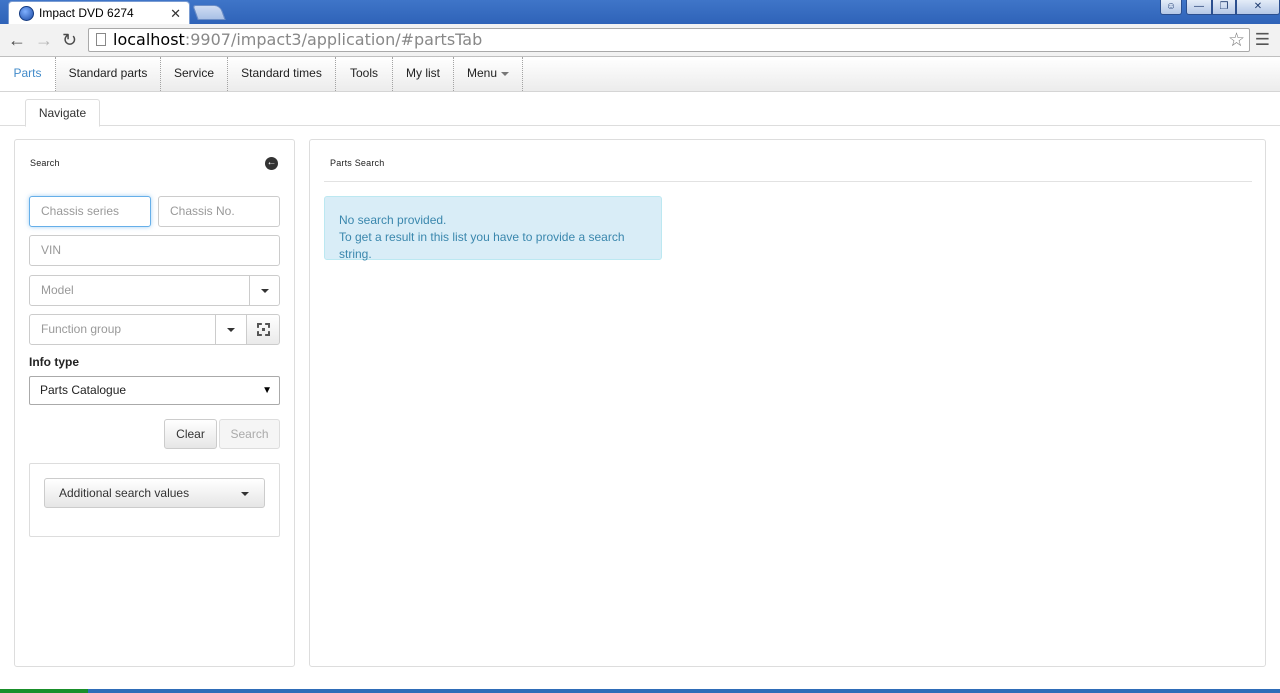 The width and height of the screenshot is (1280, 693). I want to click on additional-search-values-label: Additional search values, so click(124, 493).